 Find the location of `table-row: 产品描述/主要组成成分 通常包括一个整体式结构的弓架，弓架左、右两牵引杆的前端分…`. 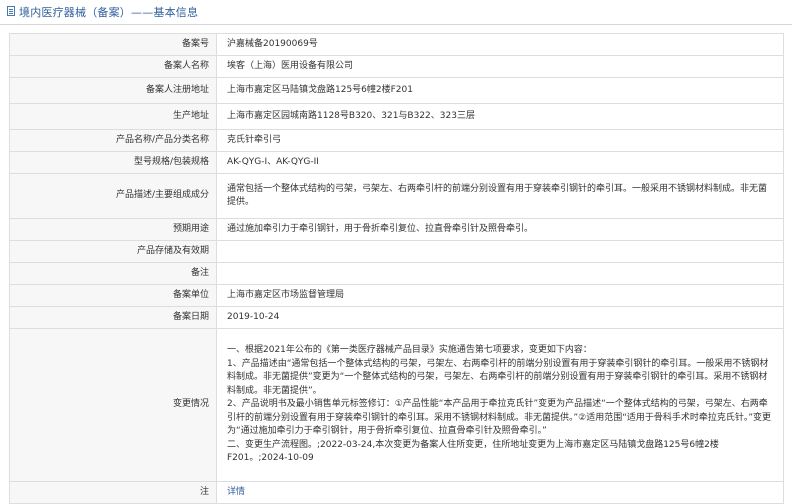

table-row: 产品描述/主要组成成分 通常包括一个整体式结构的弓架，弓架左、右两牵引杆的前端分… is located at coordinates (396, 196).